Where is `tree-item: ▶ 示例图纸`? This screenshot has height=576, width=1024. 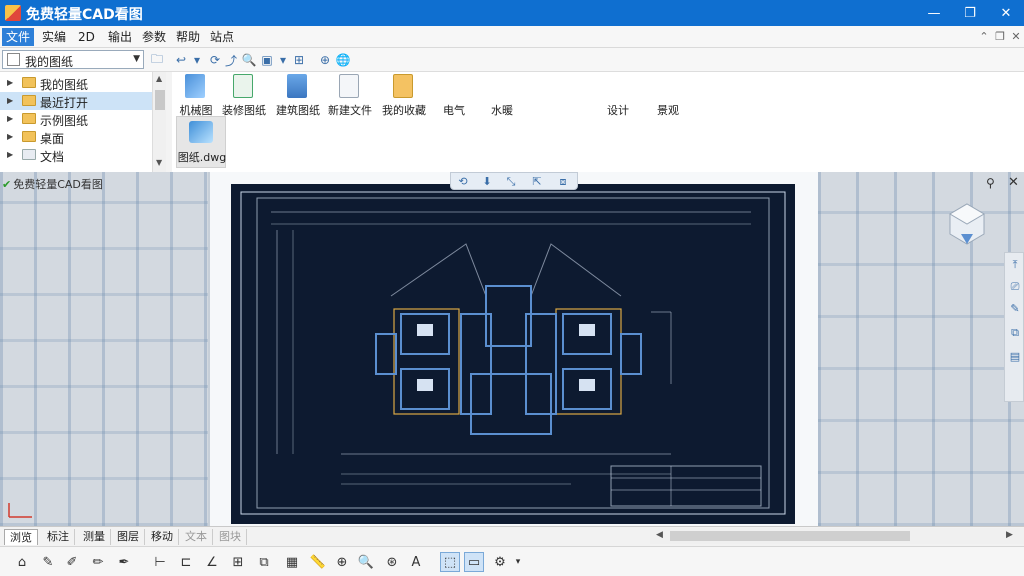 tree-item: ▶ 示例图纸 is located at coordinates (76, 119).